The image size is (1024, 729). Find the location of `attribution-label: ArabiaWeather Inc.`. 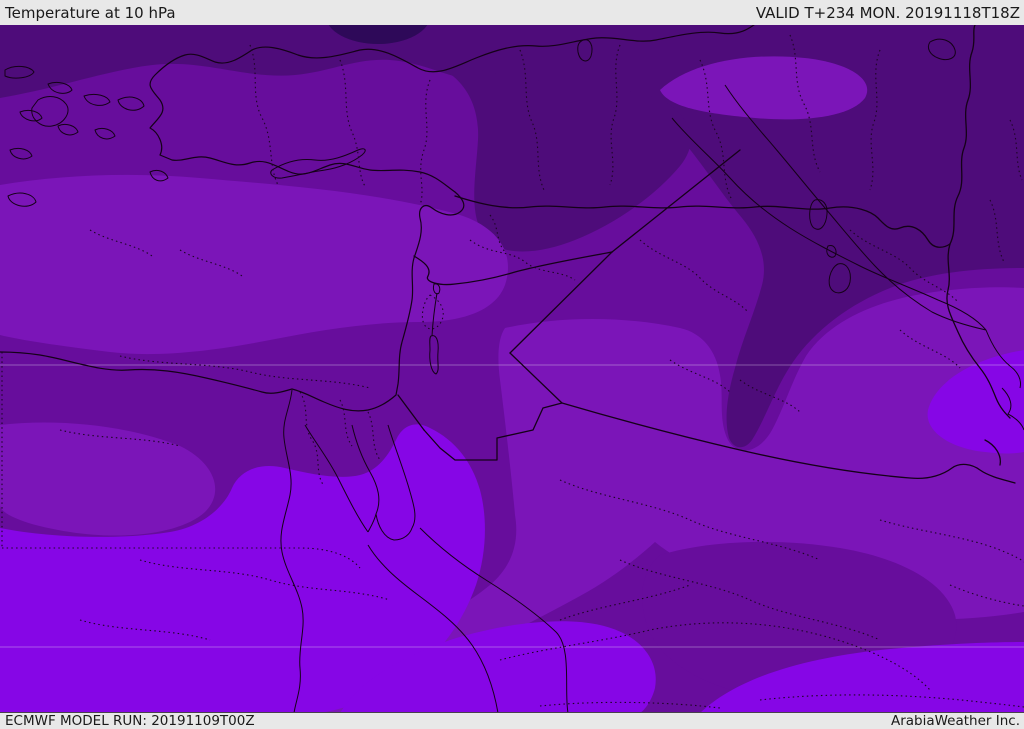

attribution-label: ArabiaWeather Inc. is located at coordinates (955, 721).